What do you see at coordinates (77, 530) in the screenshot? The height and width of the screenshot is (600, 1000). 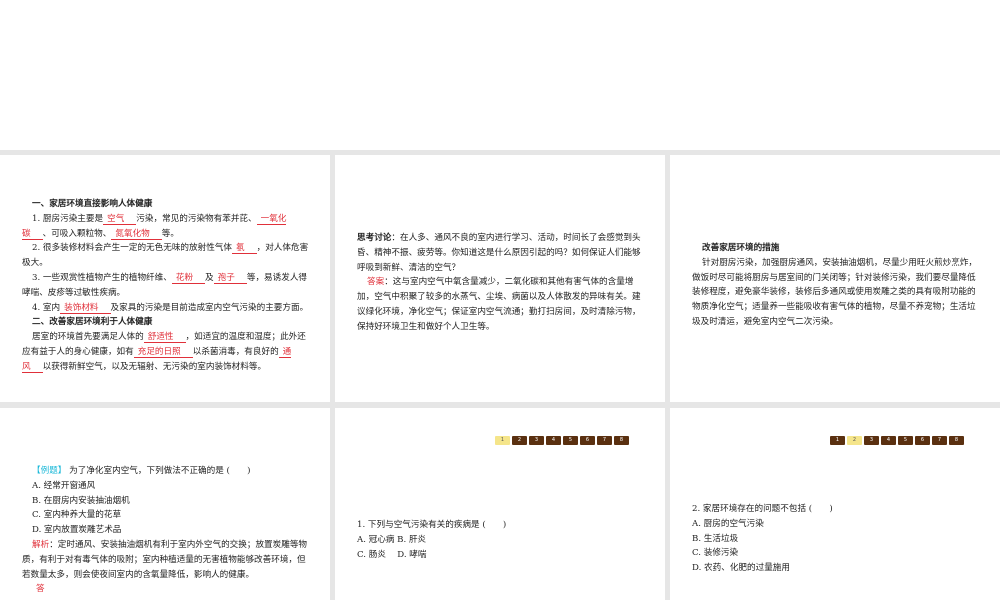 I see `option: D. 室内放置炭雕艺术品` at bounding box center [77, 530].